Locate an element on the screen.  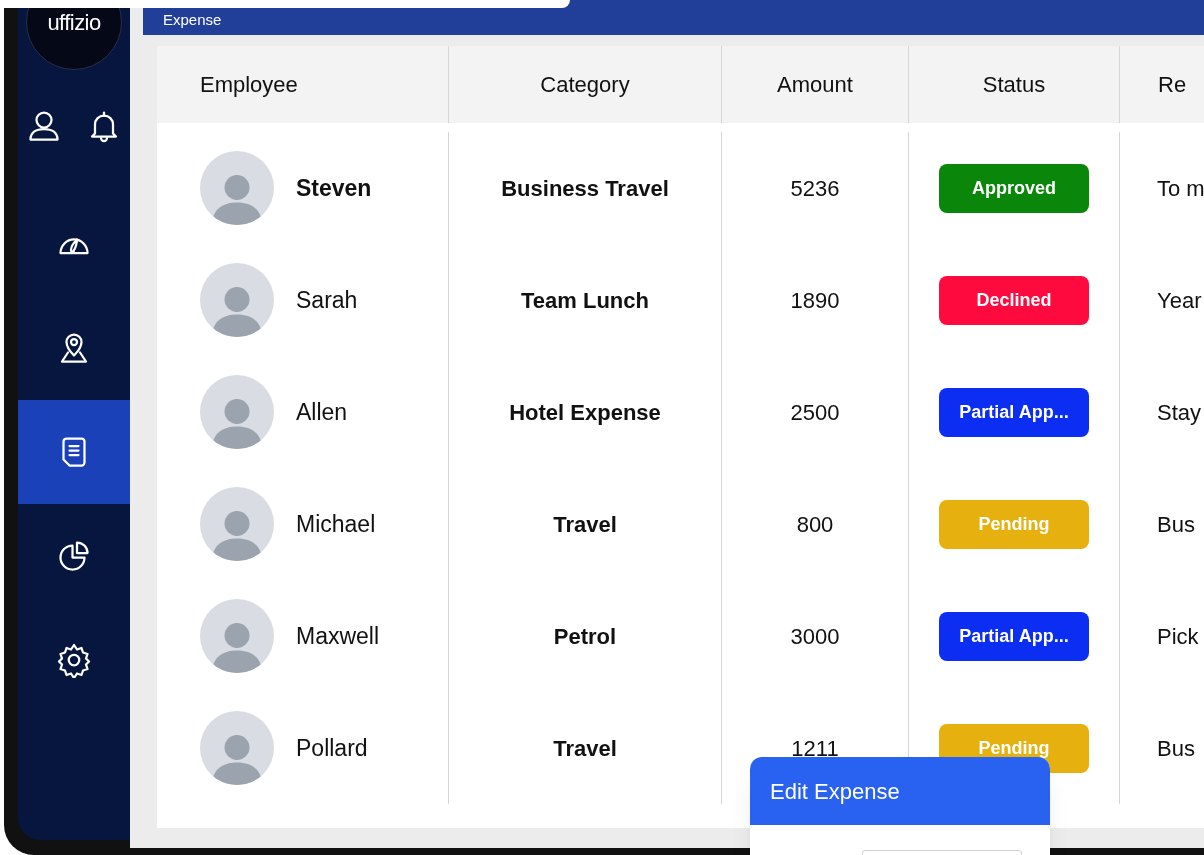
employee-name: Allen is located at coordinates (322, 412).